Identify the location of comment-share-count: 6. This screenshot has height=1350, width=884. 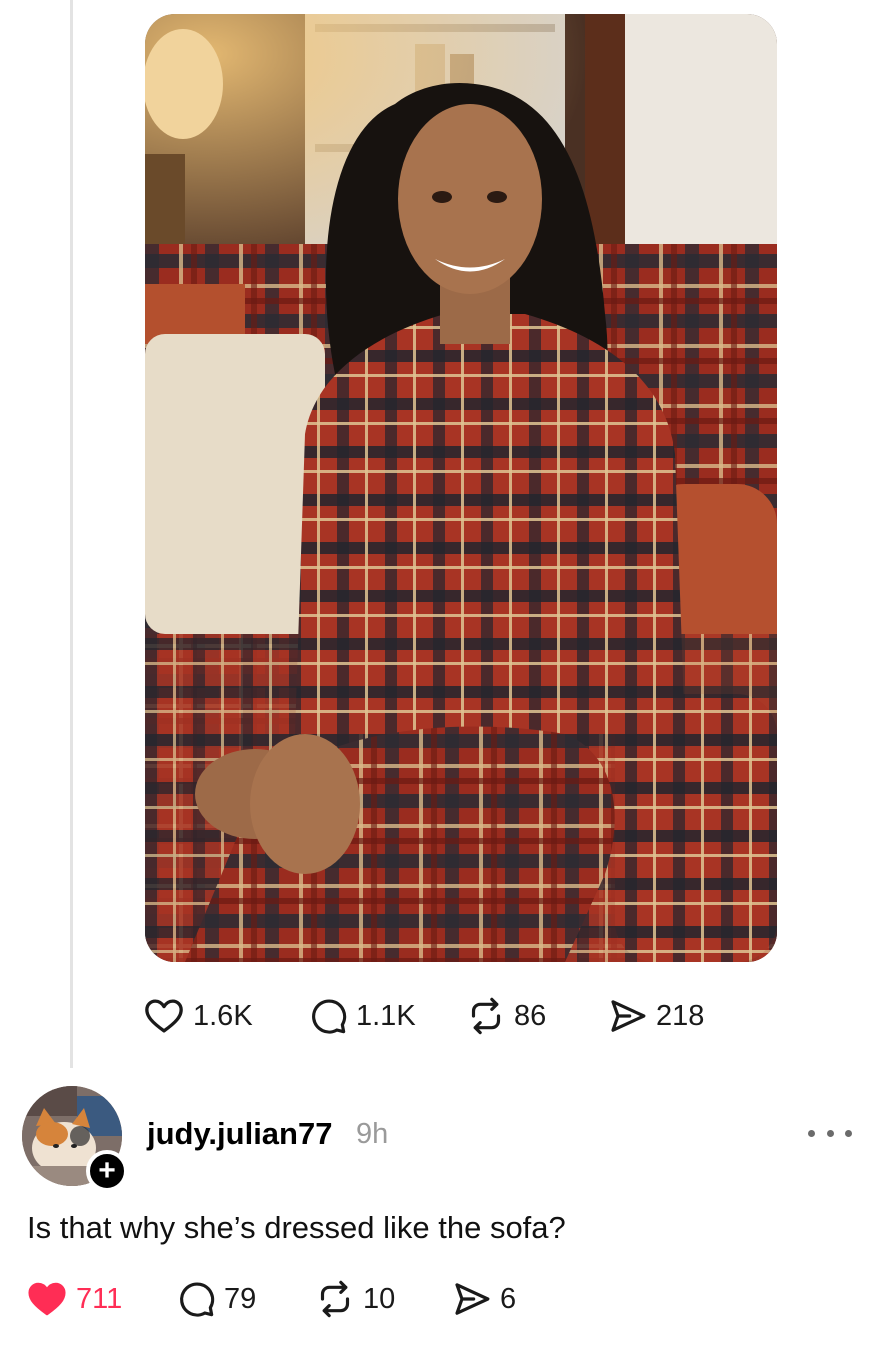
(508, 1298).